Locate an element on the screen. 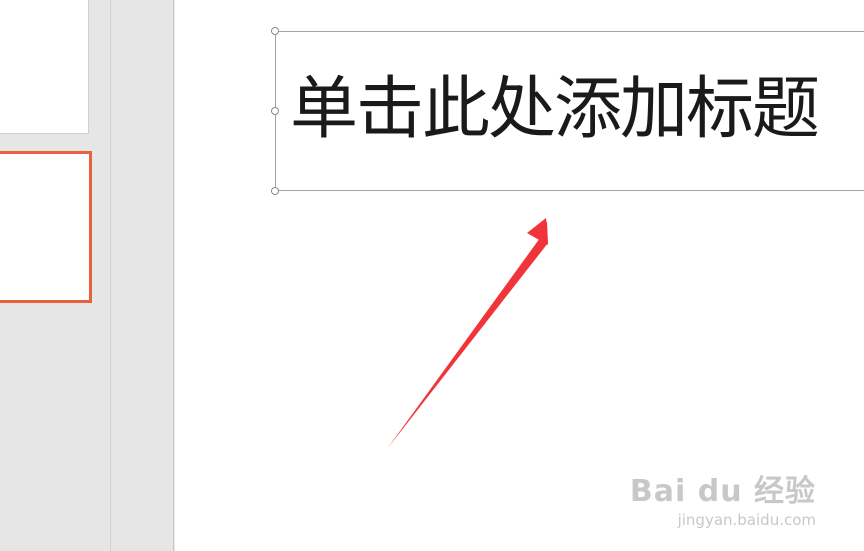  resize-handle-middle-left-icon is located at coordinates (275, 111).